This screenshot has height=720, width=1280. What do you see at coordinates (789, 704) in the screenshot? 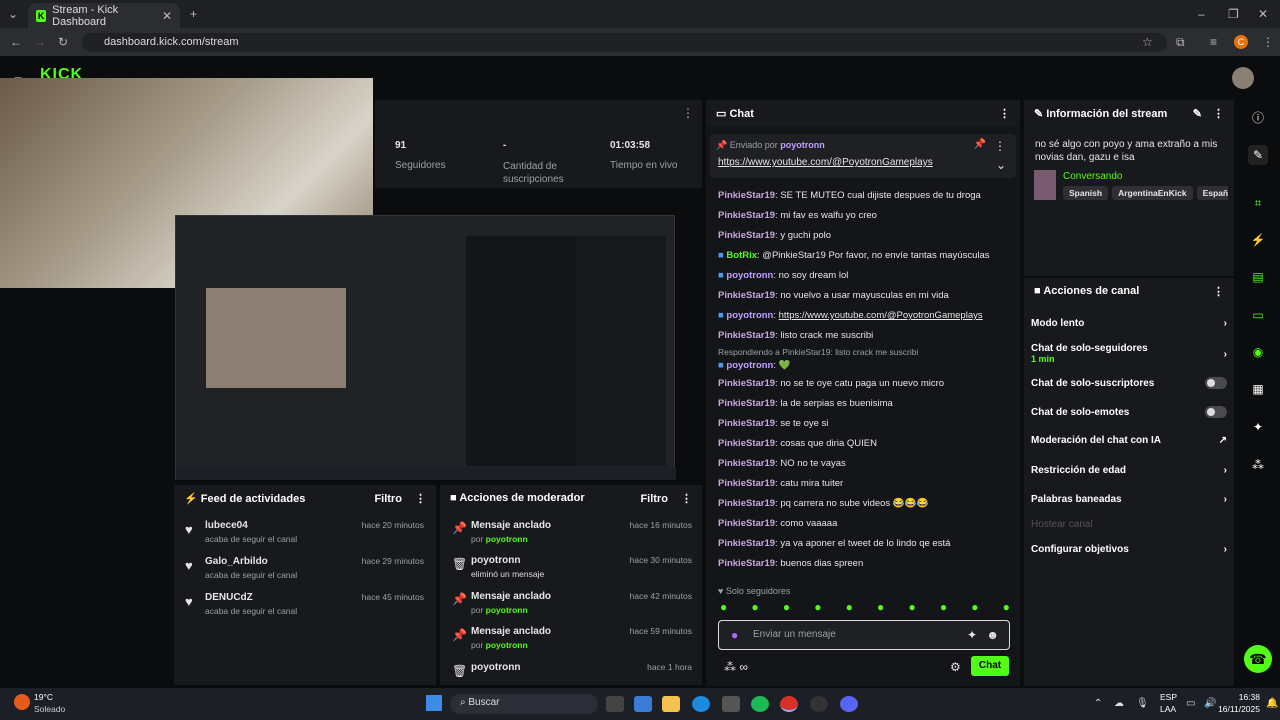
I see `chrome-icon` at bounding box center [789, 704].